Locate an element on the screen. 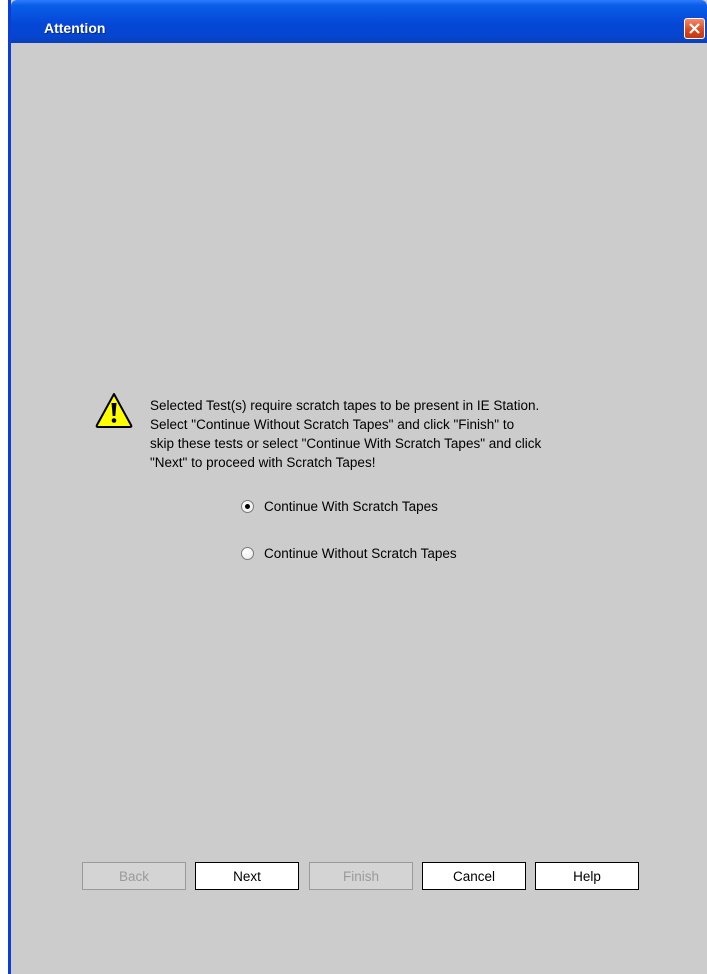  window-title: Attention is located at coordinates (75, 28).